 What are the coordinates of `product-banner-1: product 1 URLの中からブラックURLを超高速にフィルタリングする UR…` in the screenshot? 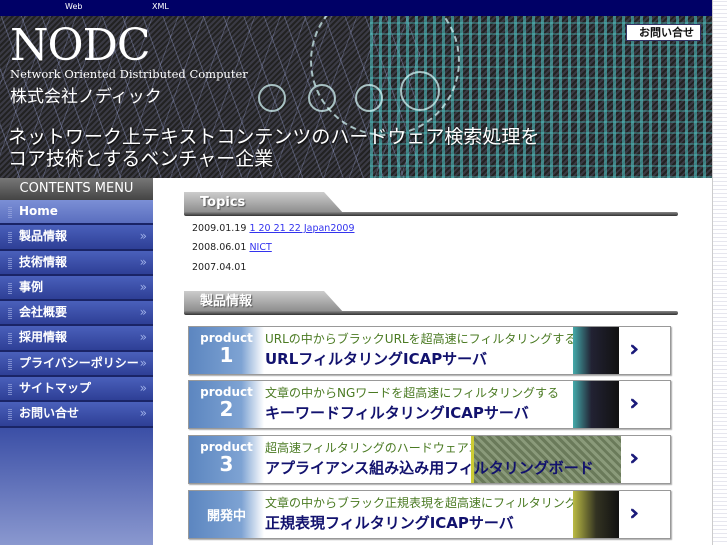 It's located at (429, 350).